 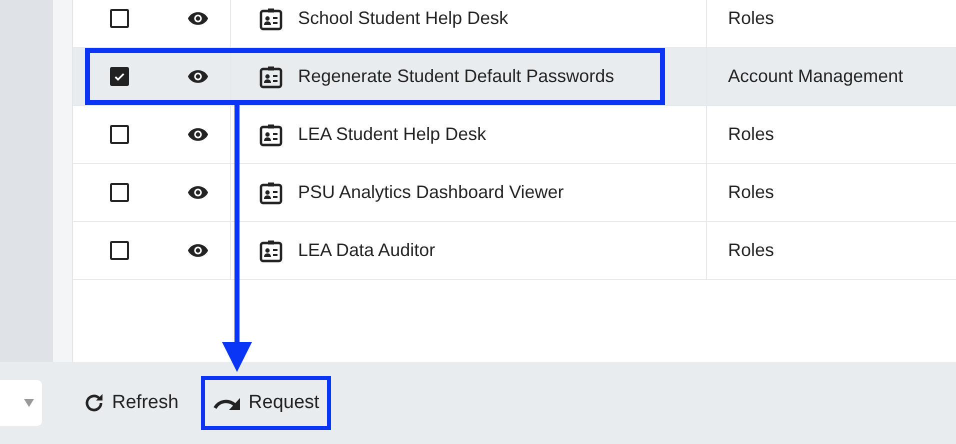 I want to click on refresh-button: Refresh, so click(x=130, y=403).